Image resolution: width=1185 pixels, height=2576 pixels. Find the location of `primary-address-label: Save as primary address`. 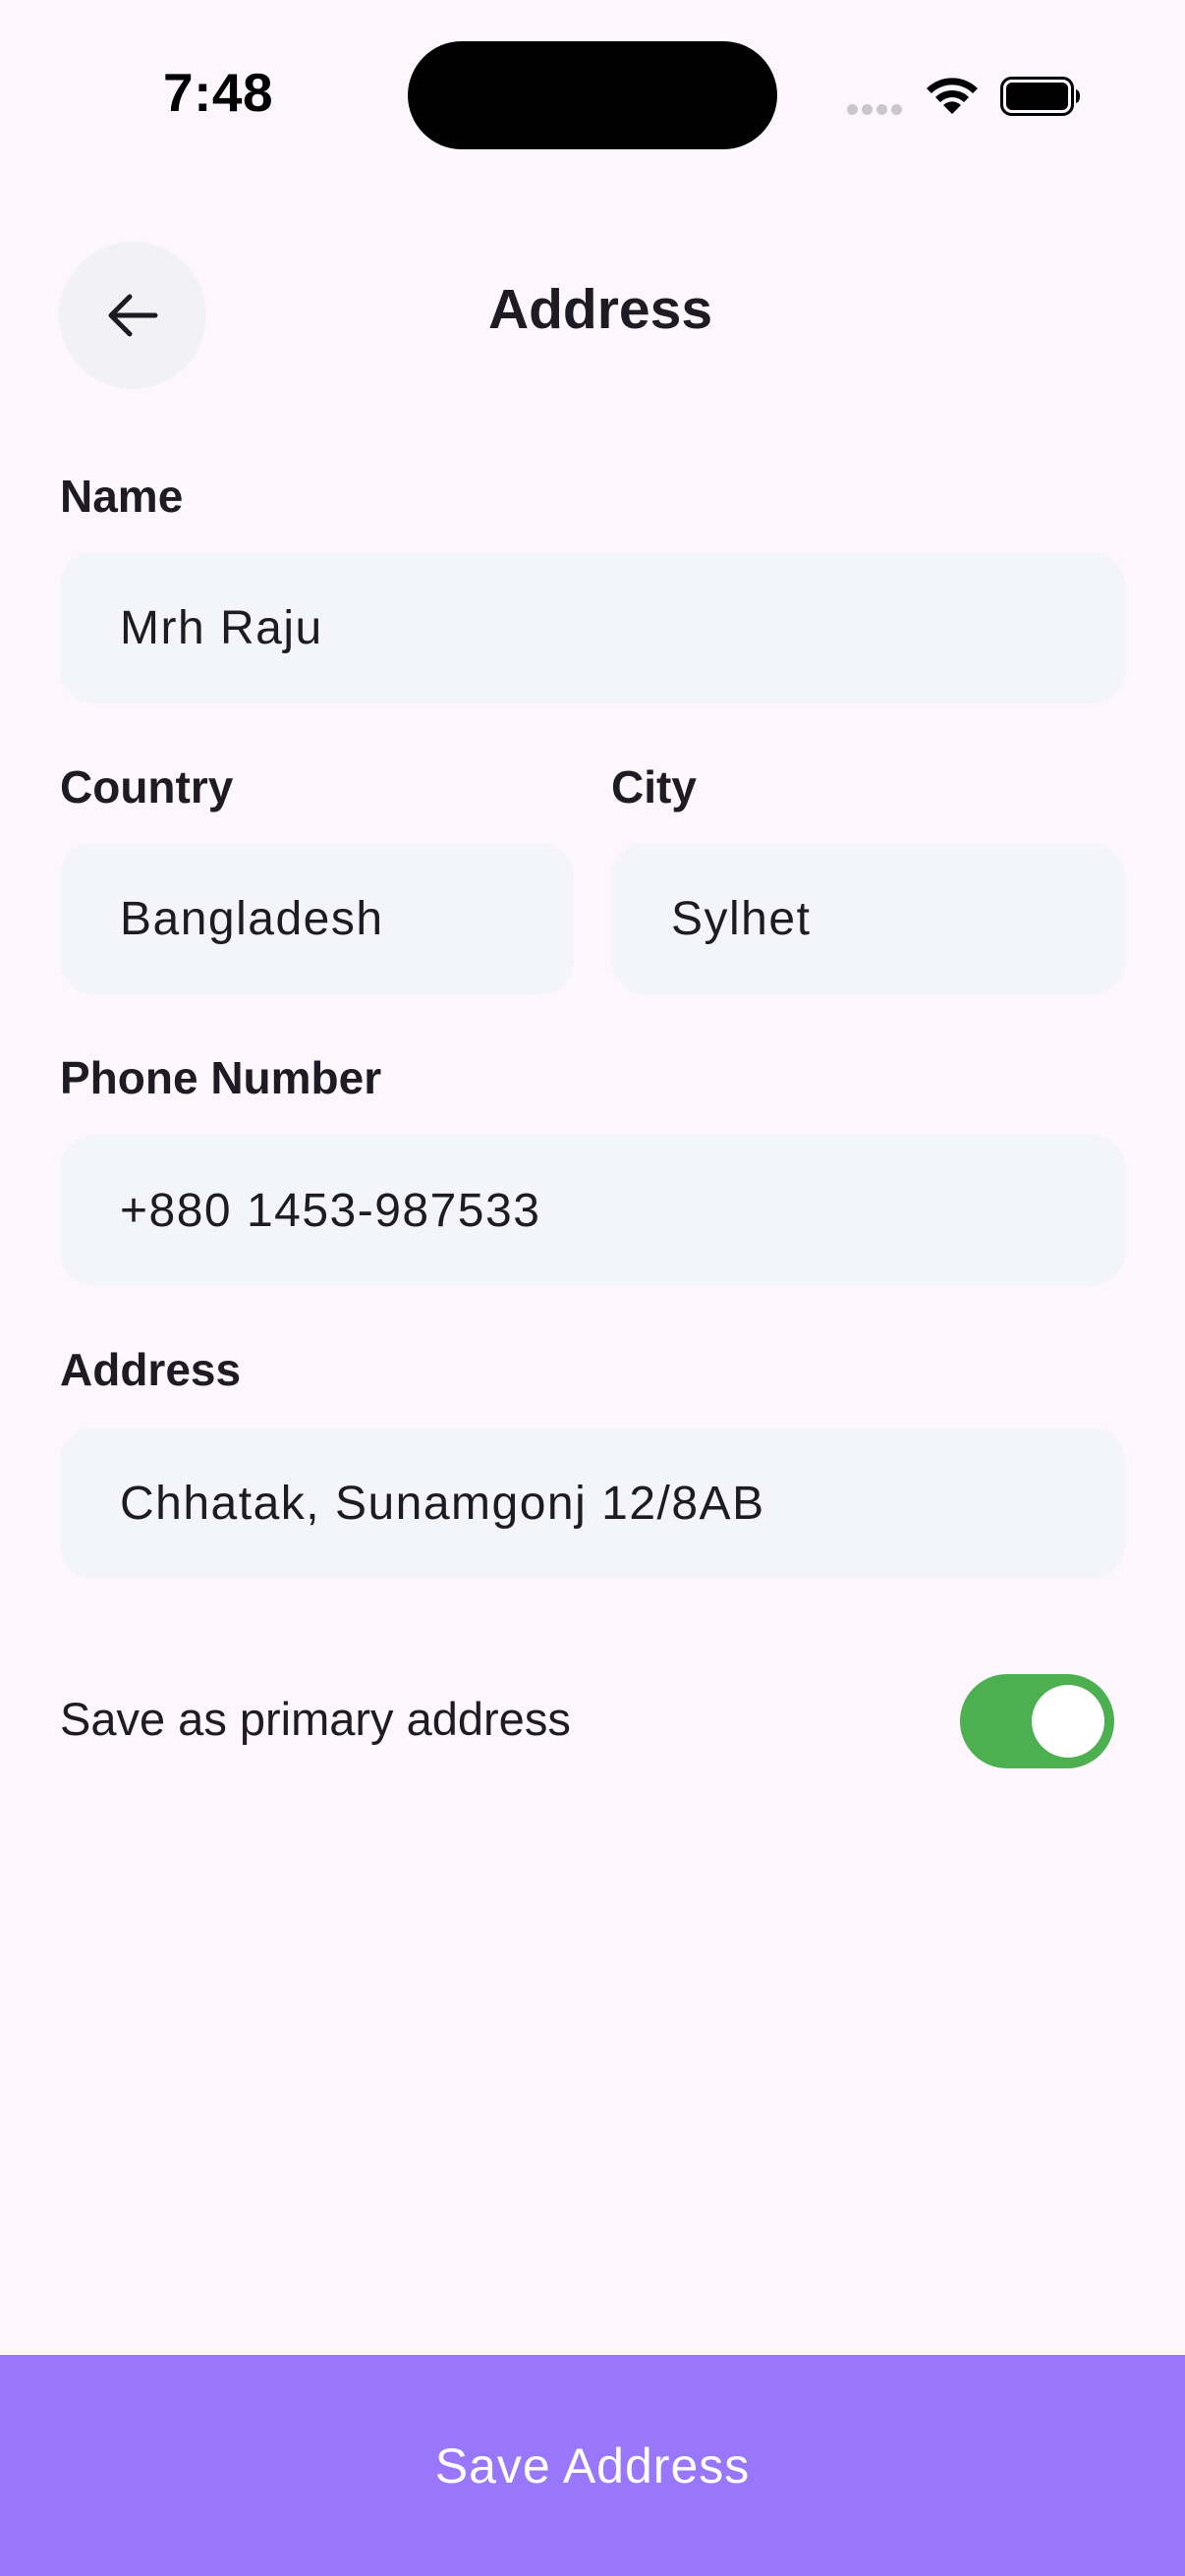

primary-address-label: Save as primary address is located at coordinates (316, 1719).